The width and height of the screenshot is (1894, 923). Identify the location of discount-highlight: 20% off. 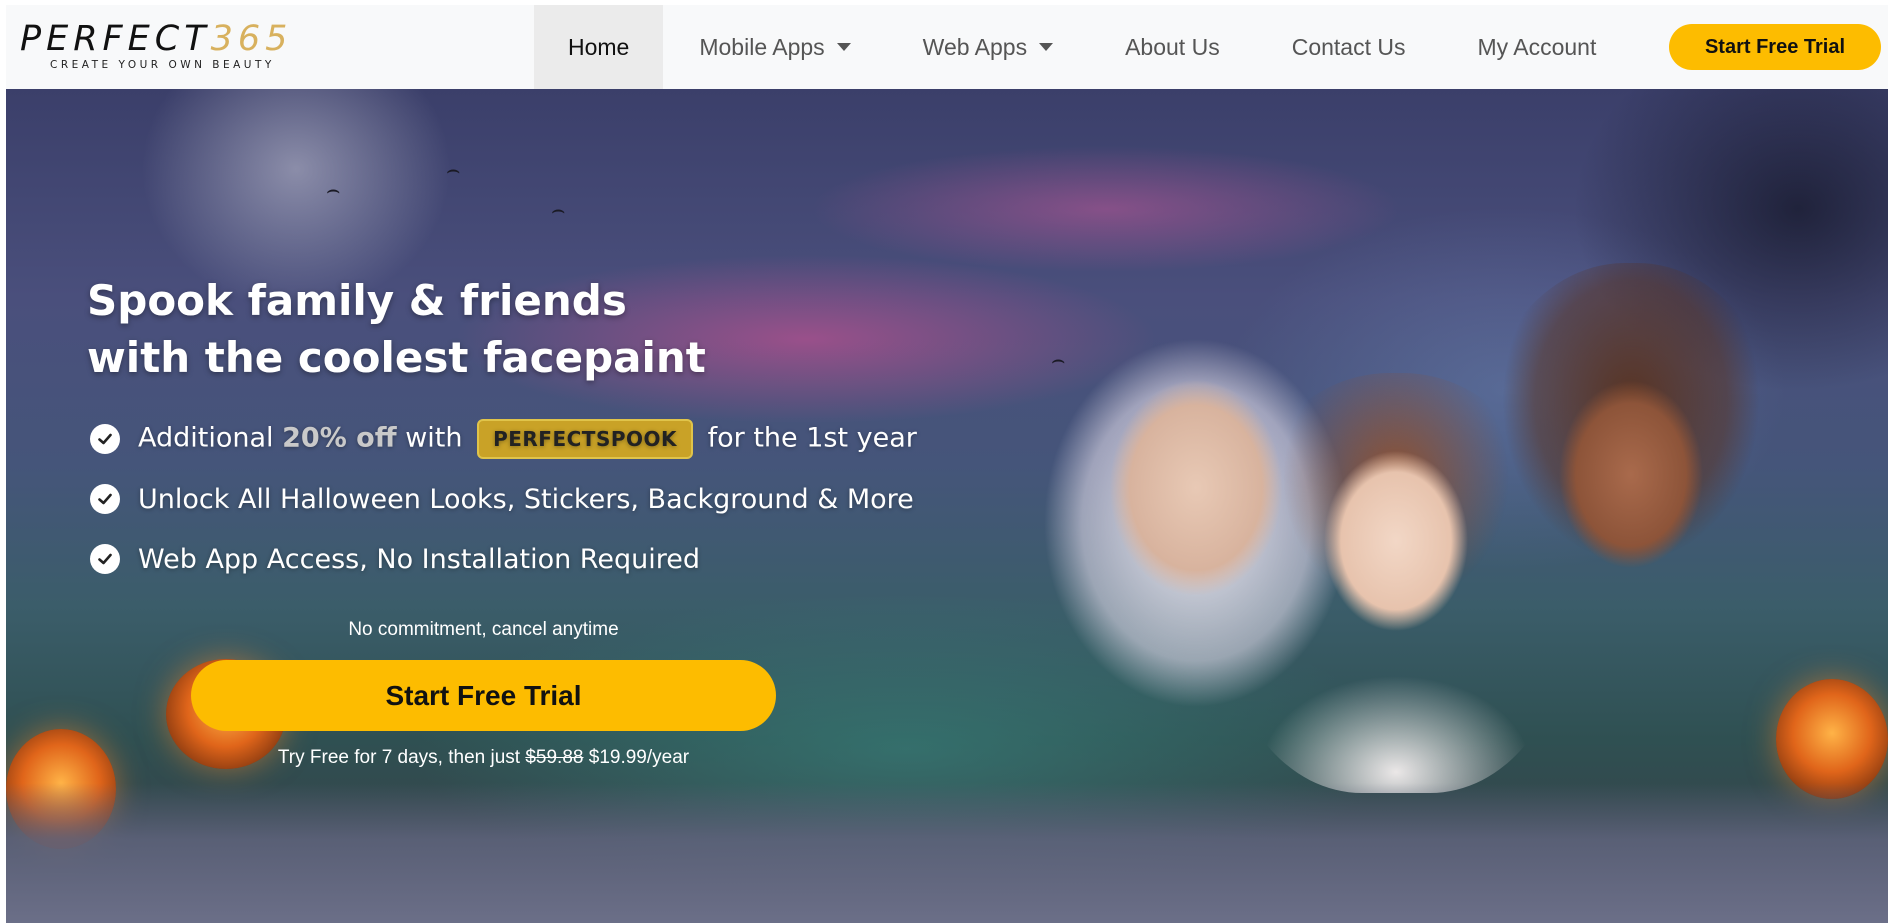
(339, 438).